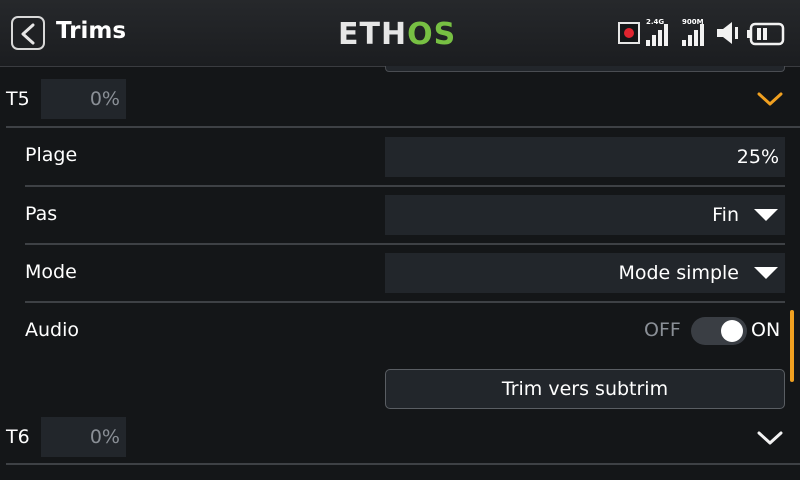  What do you see at coordinates (18, 437) in the screenshot?
I see `trim-label: T6` at bounding box center [18, 437].